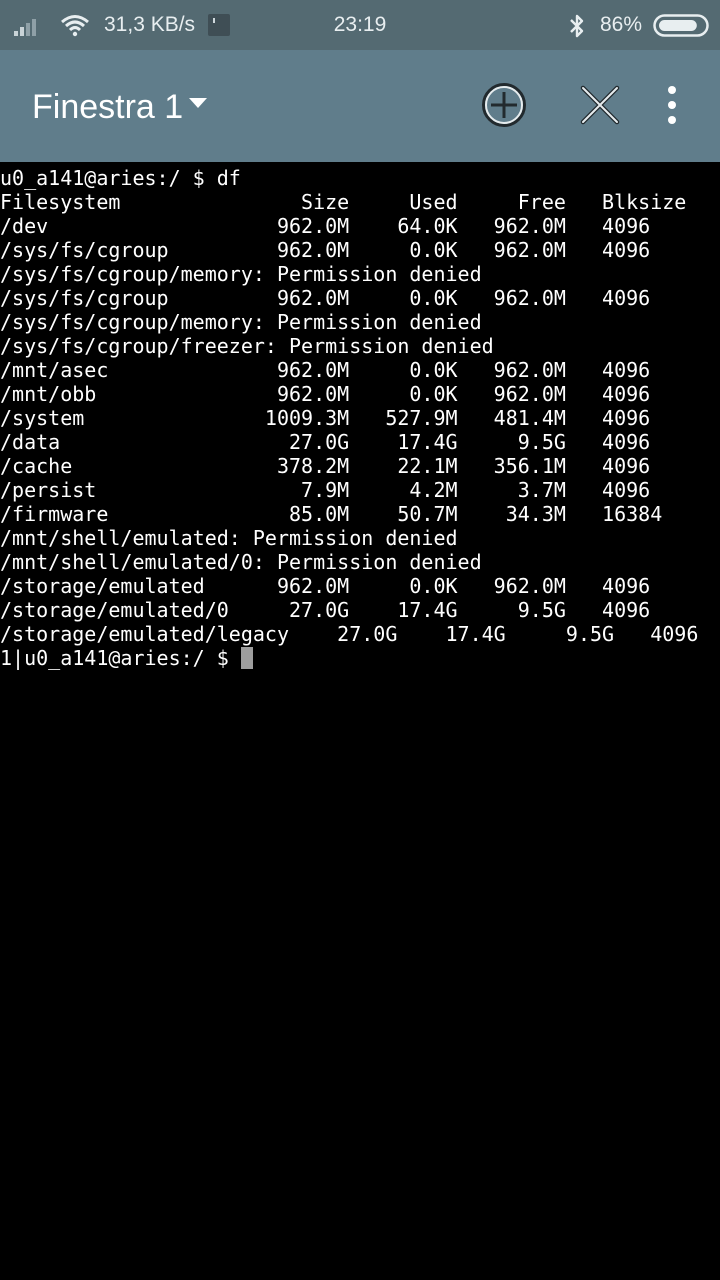 The height and width of the screenshot is (1280, 720). What do you see at coordinates (360, 25) in the screenshot?
I see `status-bar: 31,3 KB/s 23:19 86%` at bounding box center [360, 25].